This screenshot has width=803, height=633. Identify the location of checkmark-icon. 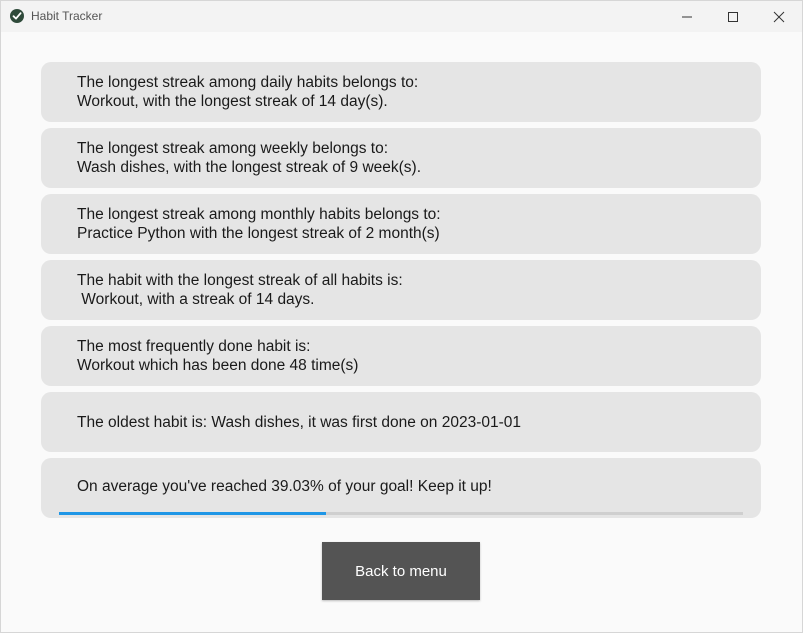
(17, 16).